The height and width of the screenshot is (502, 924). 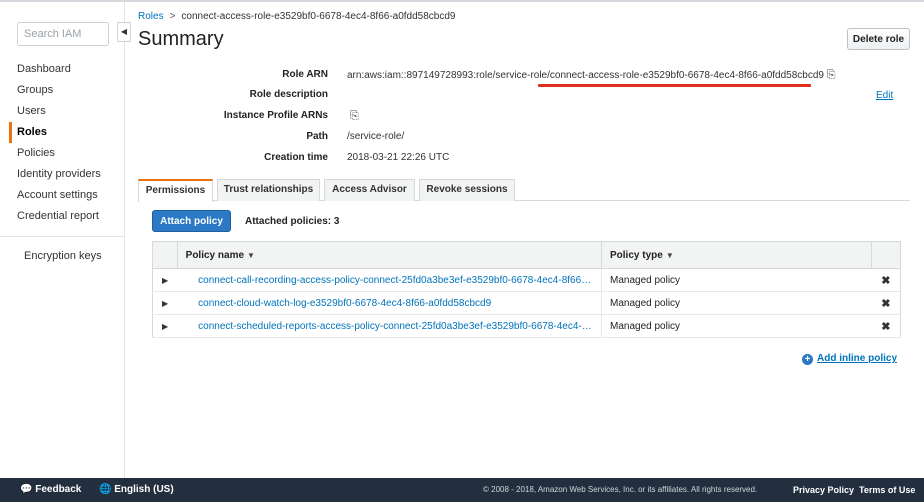 What do you see at coordinates (884, 95) in the screenshot?
I see `edit-description-link: Edit` at bounding box center [884, 95].